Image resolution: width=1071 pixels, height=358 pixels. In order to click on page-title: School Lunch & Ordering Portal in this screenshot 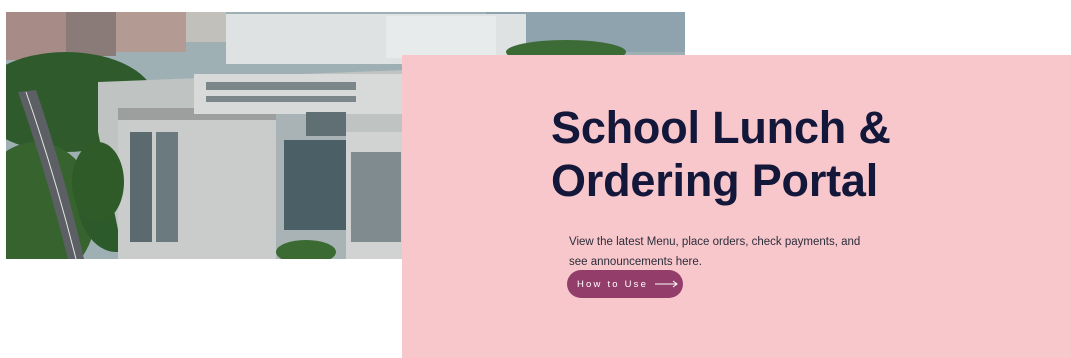, I will do `click(761, 154)`.